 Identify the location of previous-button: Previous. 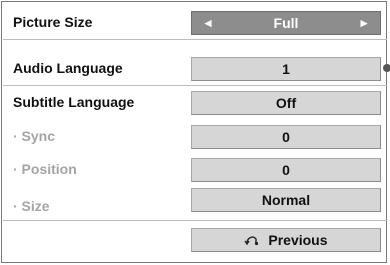
(286, 240).